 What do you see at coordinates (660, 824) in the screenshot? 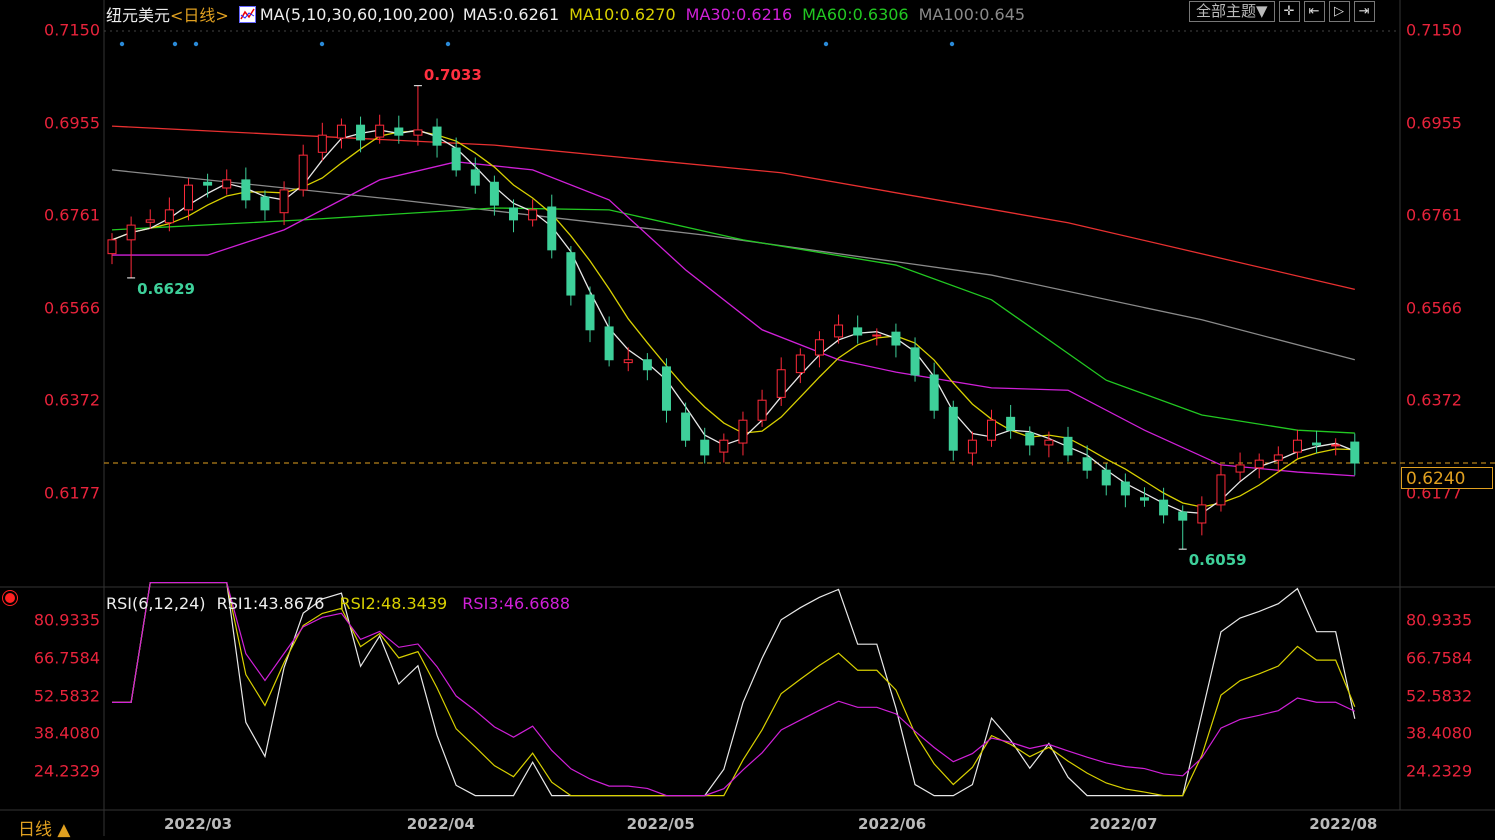
I see `time-axis-label: 2022/05` at bounding box center [660, 824].